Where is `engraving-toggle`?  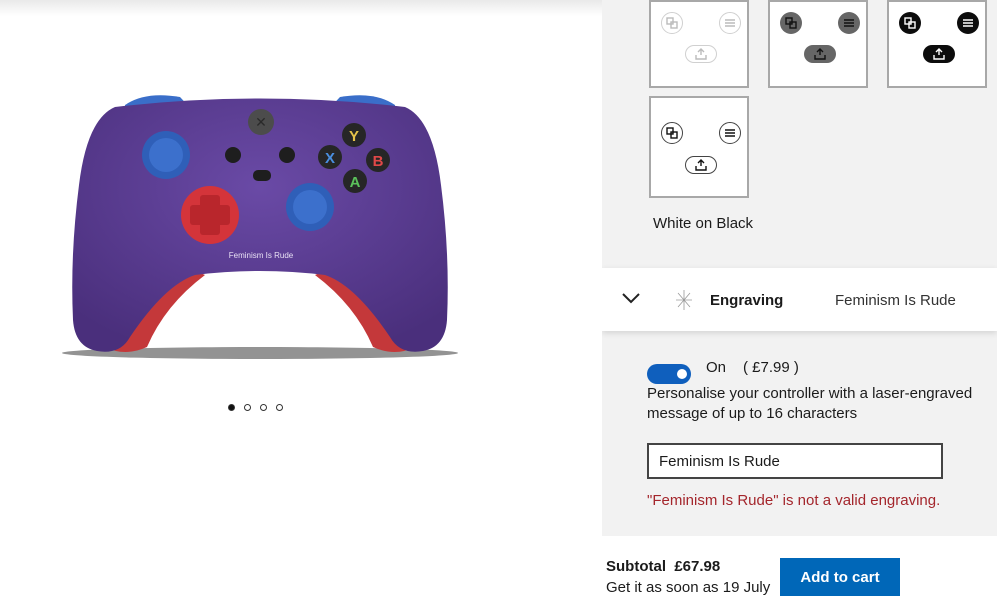 engraving-toggle is located at coordinates (669, 374).